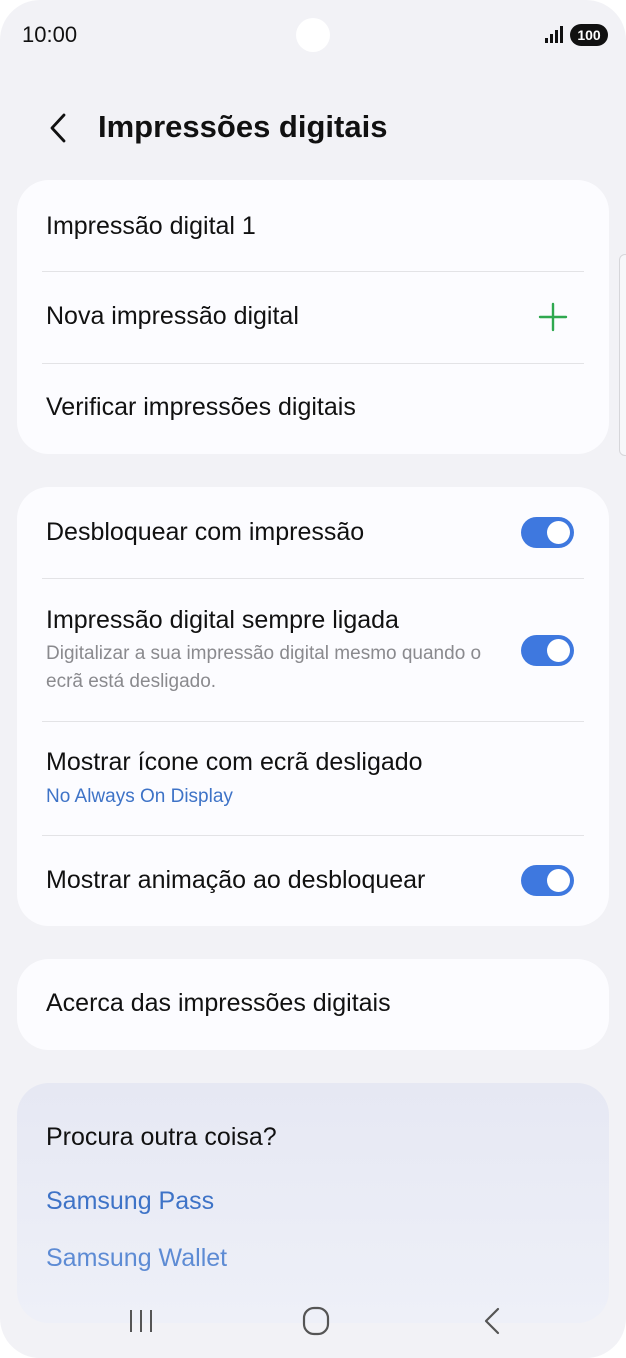  I want to click on home-icon, so click(316, 1321).